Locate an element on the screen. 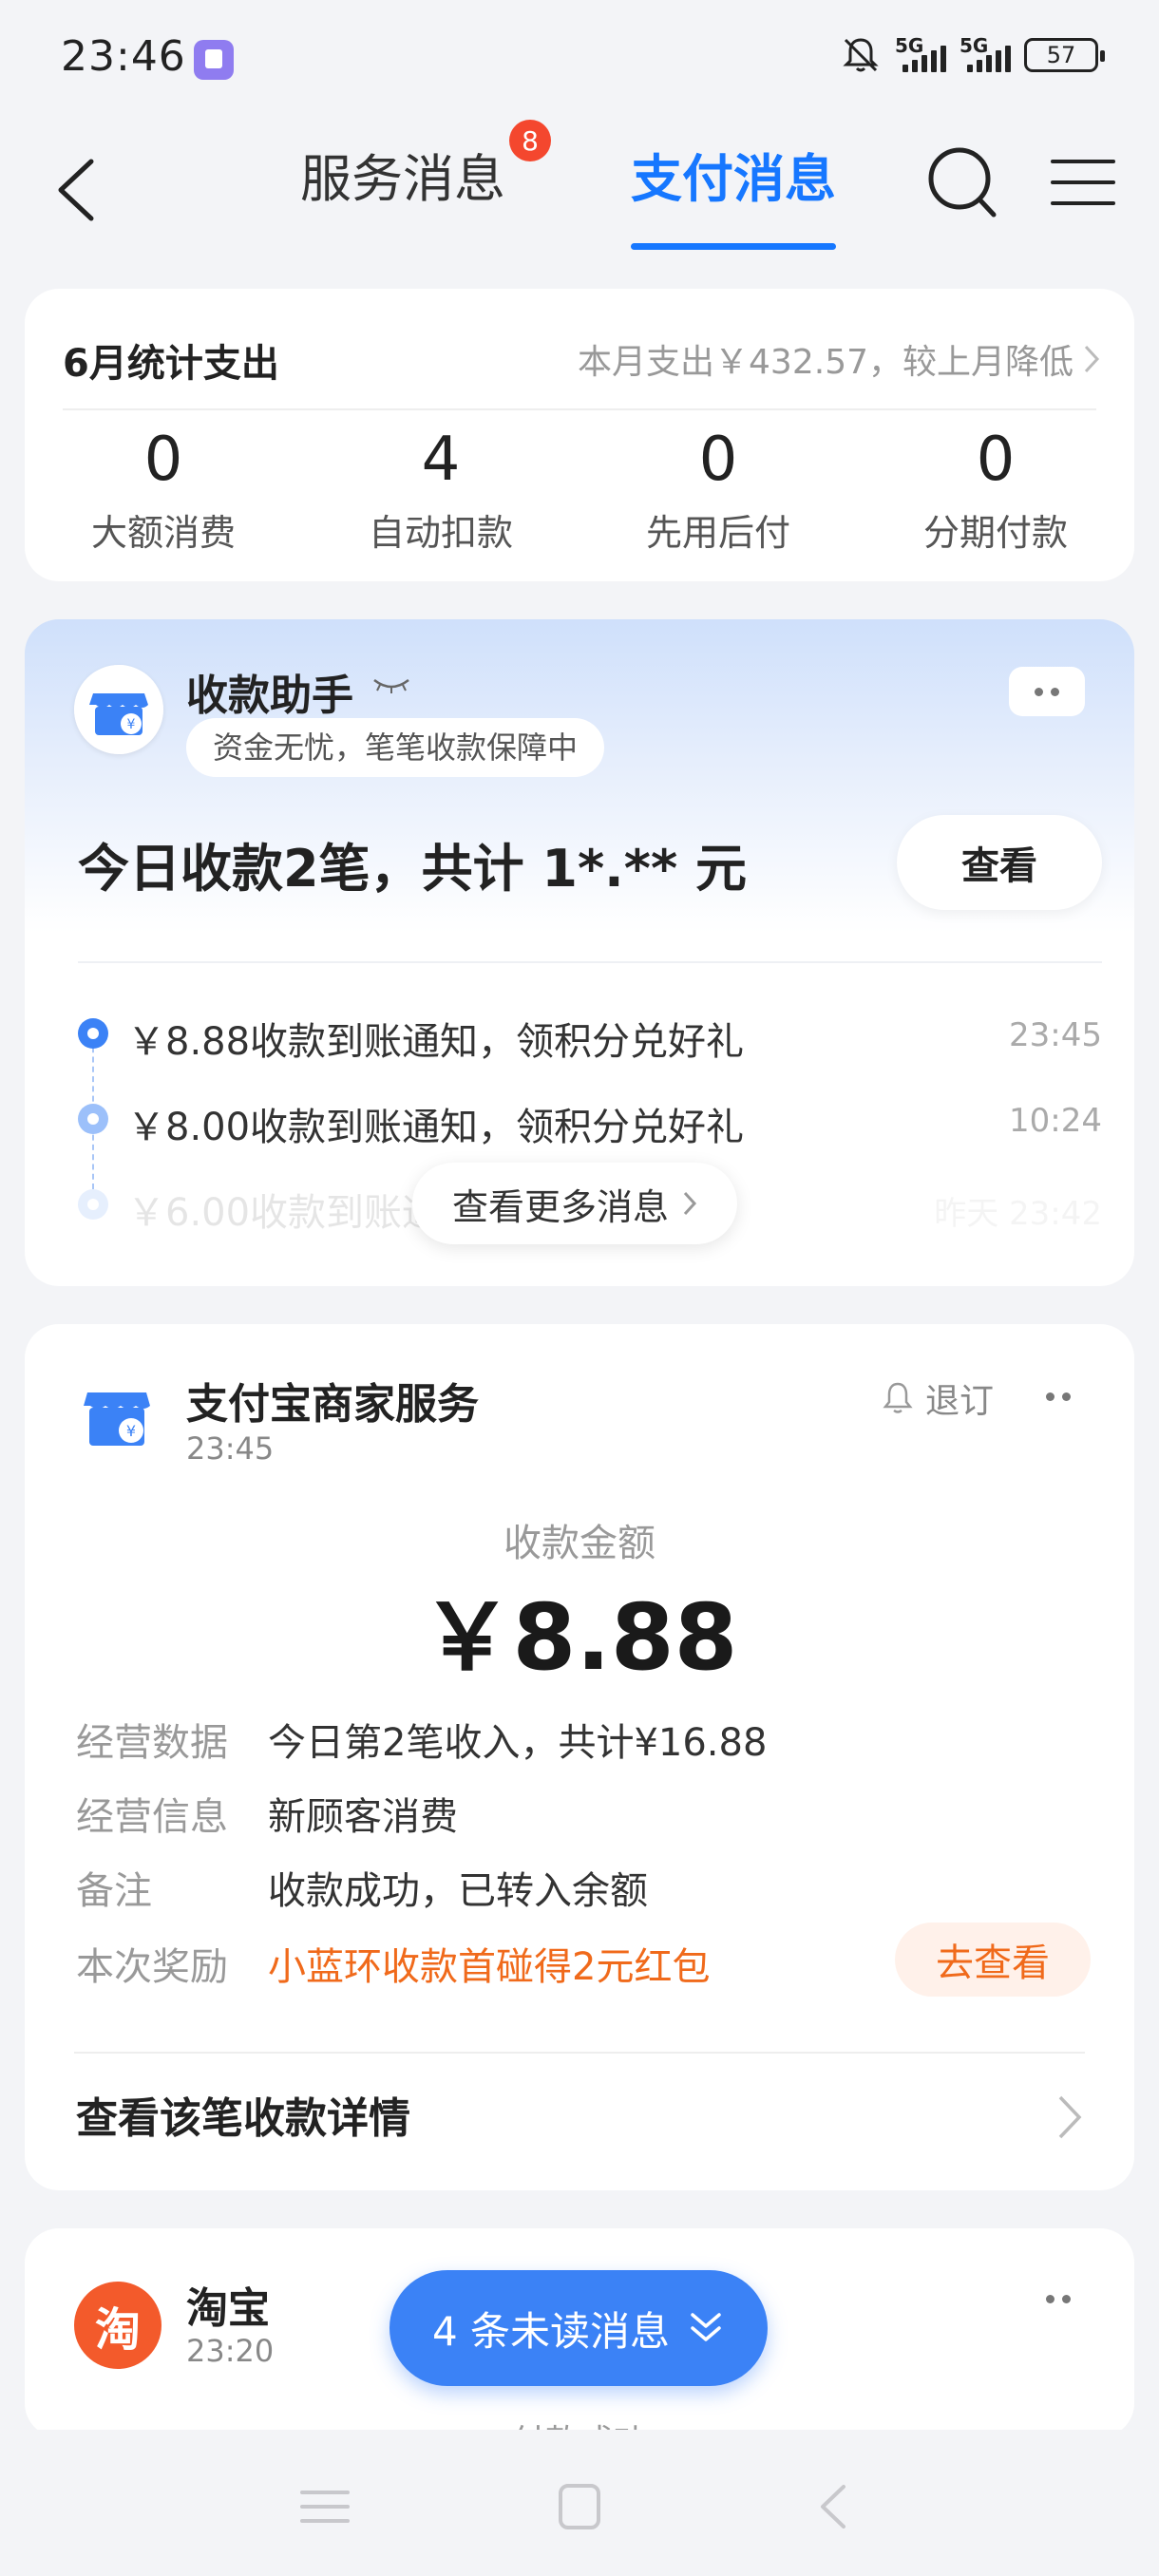 The image size is (1159, 2576). stat-label: 自动扣款 is located at coordinates (440, 533).